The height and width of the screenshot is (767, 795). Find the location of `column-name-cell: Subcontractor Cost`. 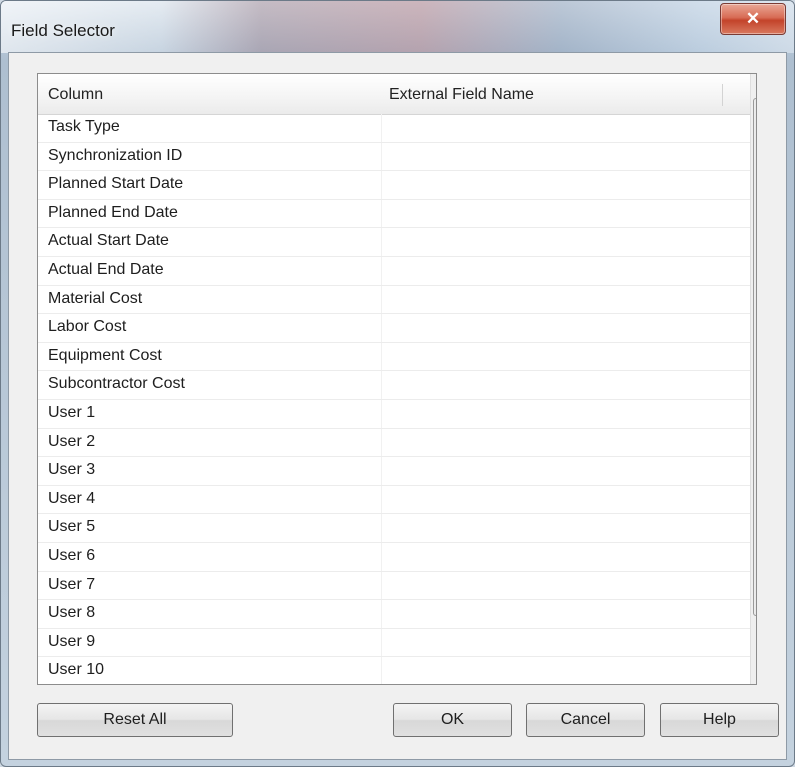

column-name-cell: Subcontractor Cost is located at coordinates (116, 384).